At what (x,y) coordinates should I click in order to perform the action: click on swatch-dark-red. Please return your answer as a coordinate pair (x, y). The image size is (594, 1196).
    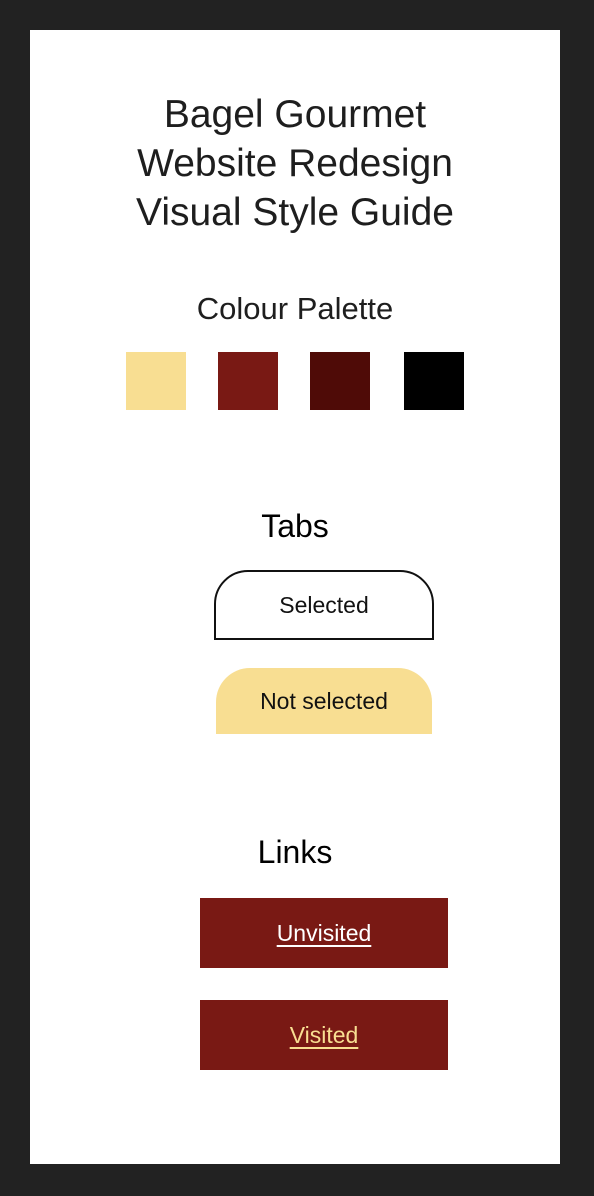
    Looking at the image, I should click on (340, 381).